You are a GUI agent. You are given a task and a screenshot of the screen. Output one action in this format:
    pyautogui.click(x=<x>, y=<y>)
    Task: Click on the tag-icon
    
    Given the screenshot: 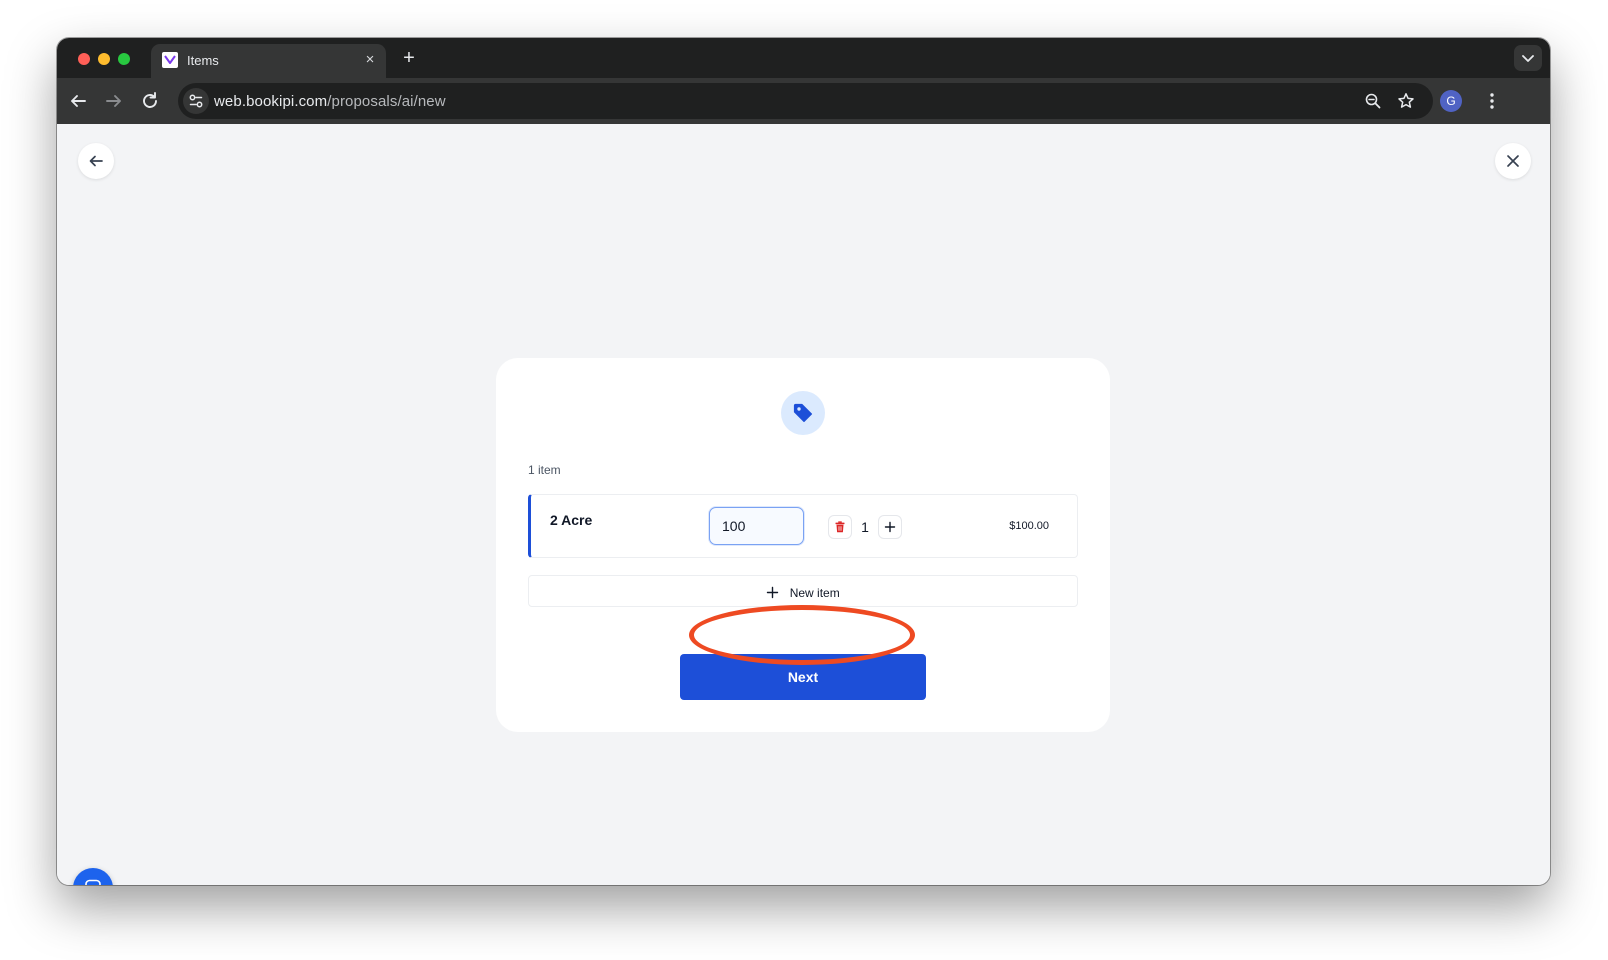 What is the action you would take?
    pyautogui.click(x=803, y=413)
    